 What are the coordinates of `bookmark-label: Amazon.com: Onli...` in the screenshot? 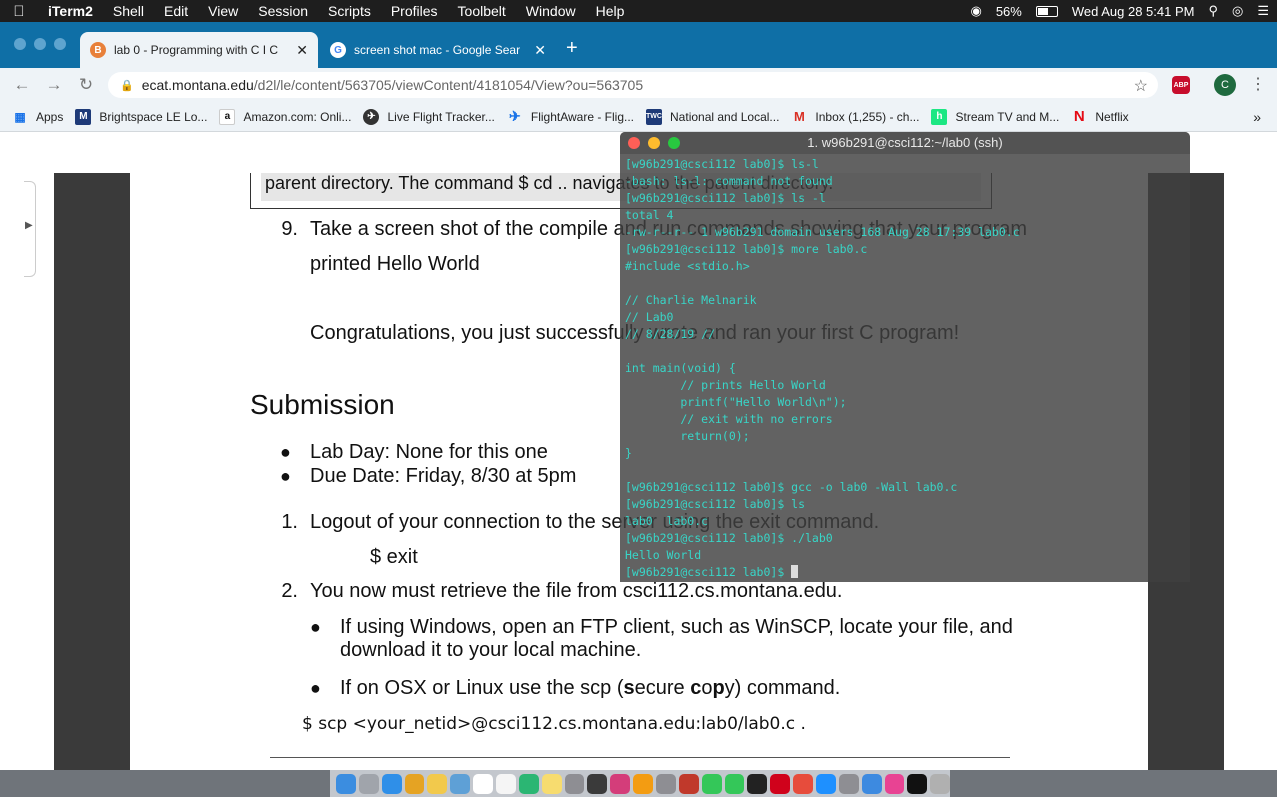 It's located at (297, 116).